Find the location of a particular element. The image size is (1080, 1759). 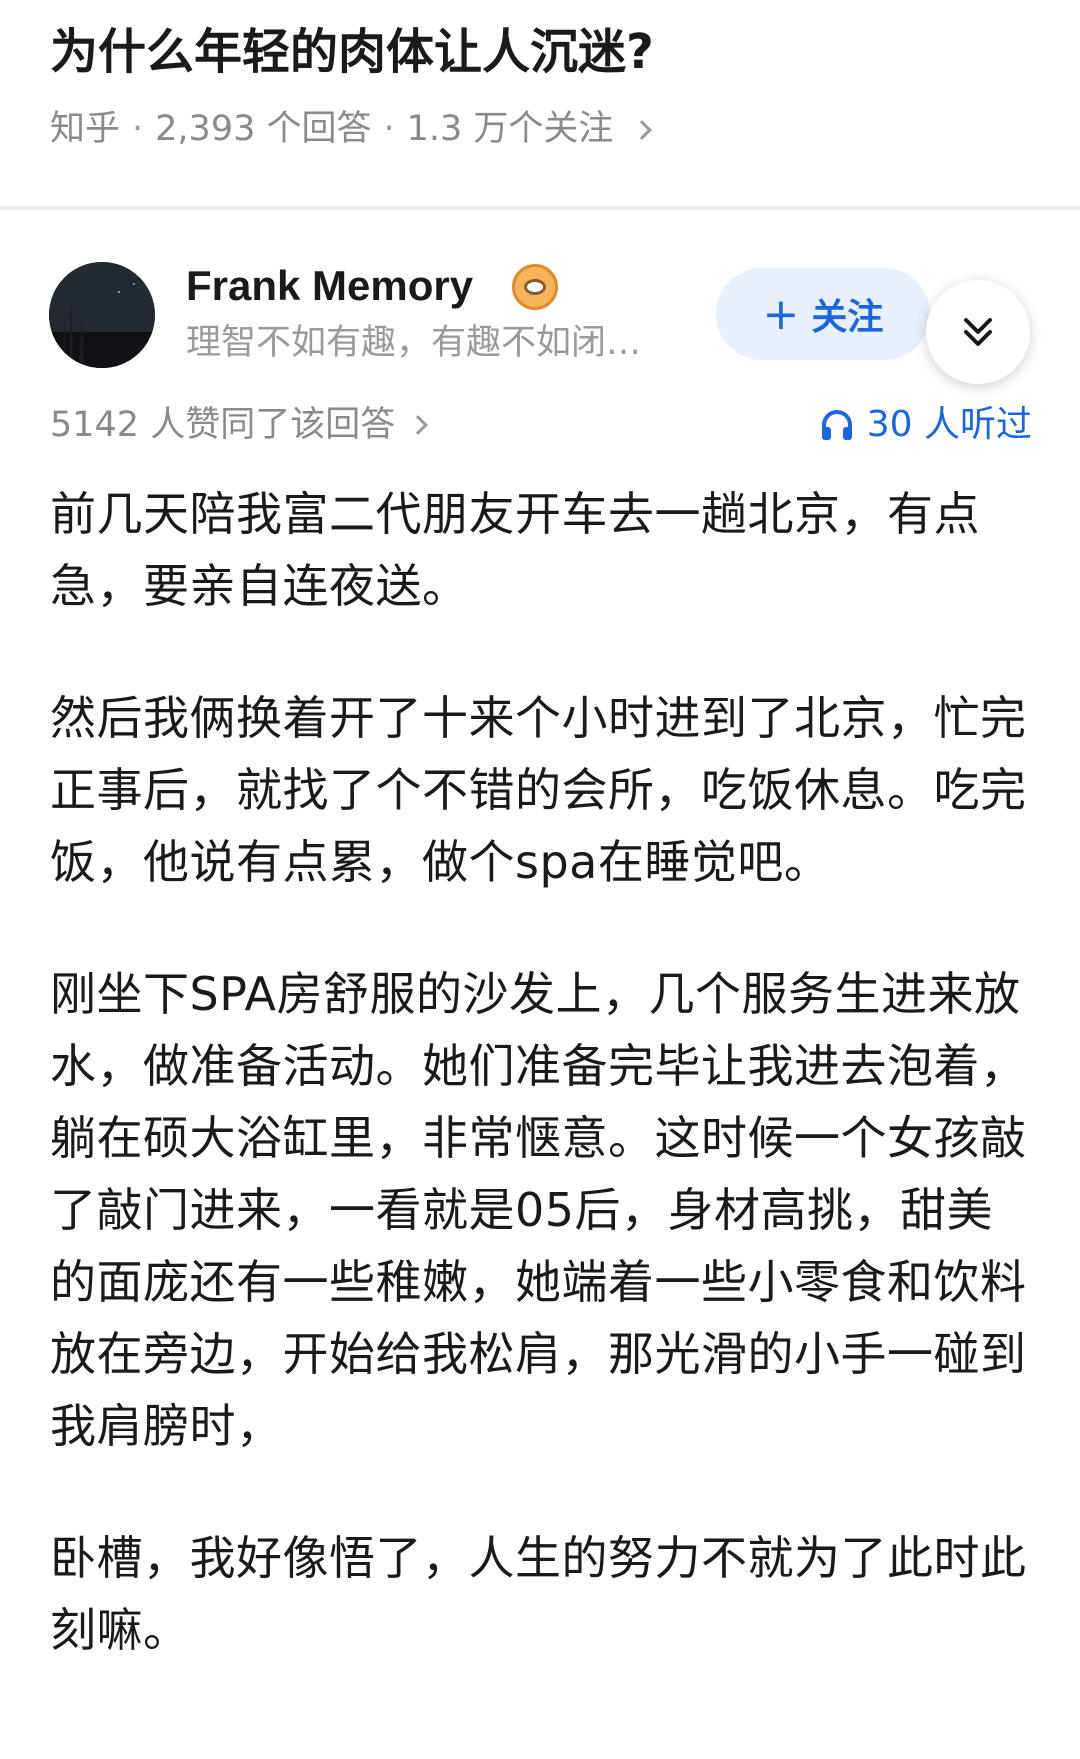

follow-button: + 关注 is located at coordinates (823, 314).